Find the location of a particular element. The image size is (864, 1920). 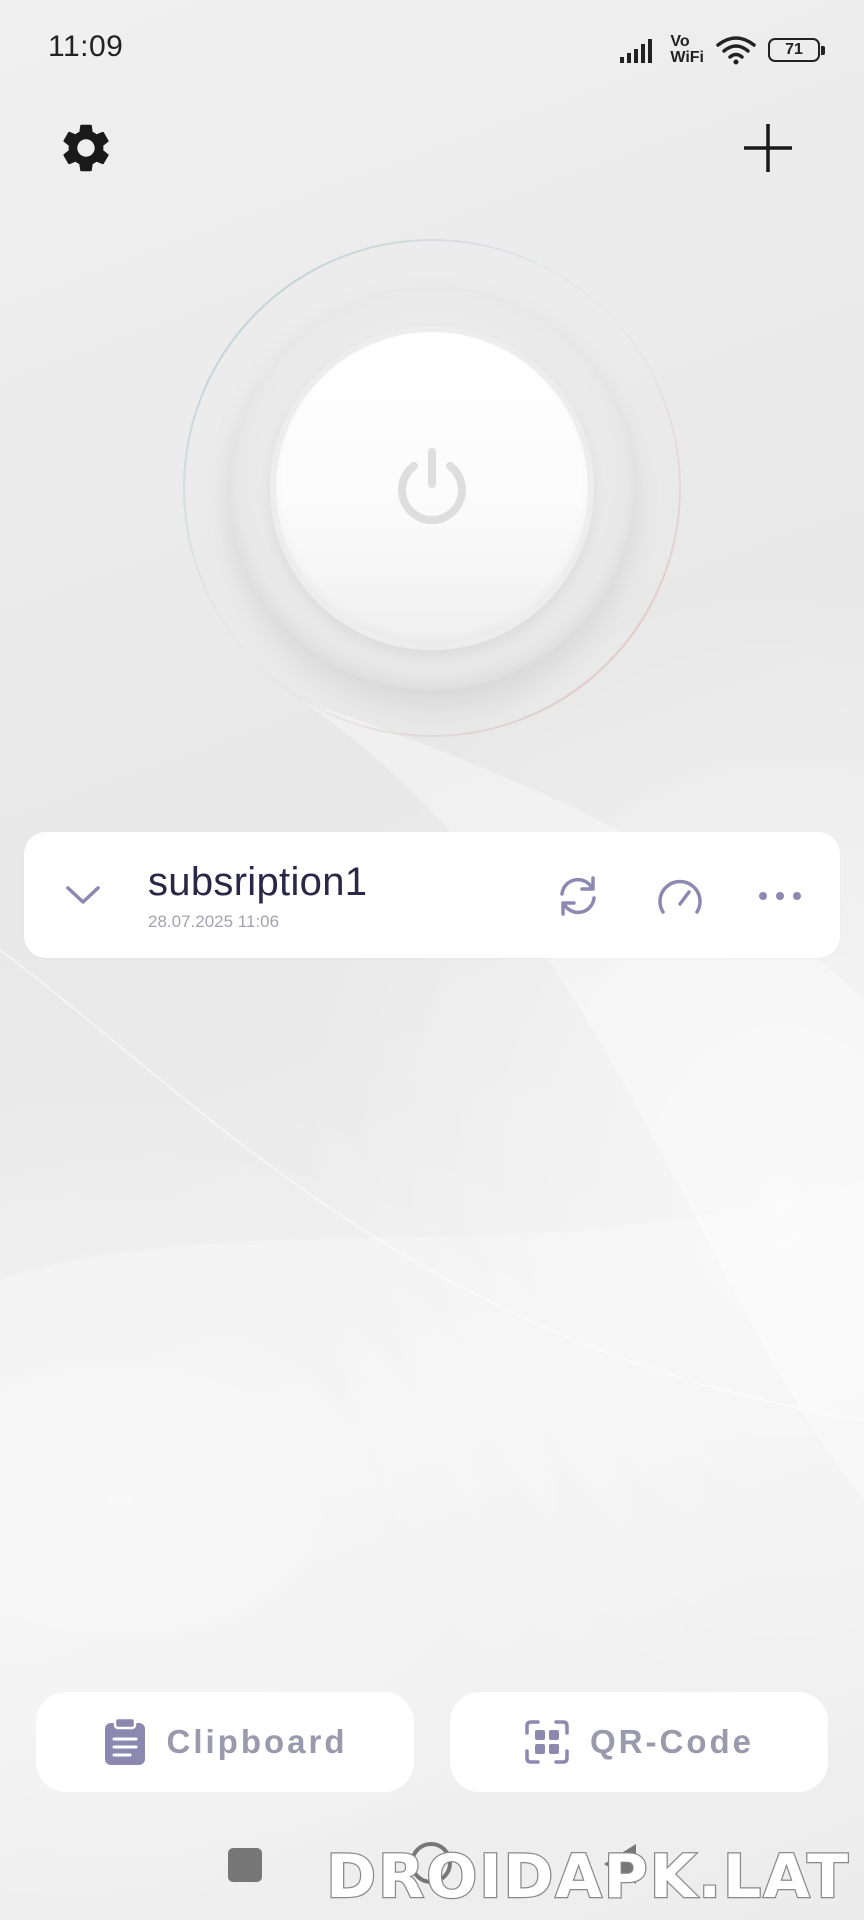

qr-code-button: QR-Code is located at coordinates (639, 1742).